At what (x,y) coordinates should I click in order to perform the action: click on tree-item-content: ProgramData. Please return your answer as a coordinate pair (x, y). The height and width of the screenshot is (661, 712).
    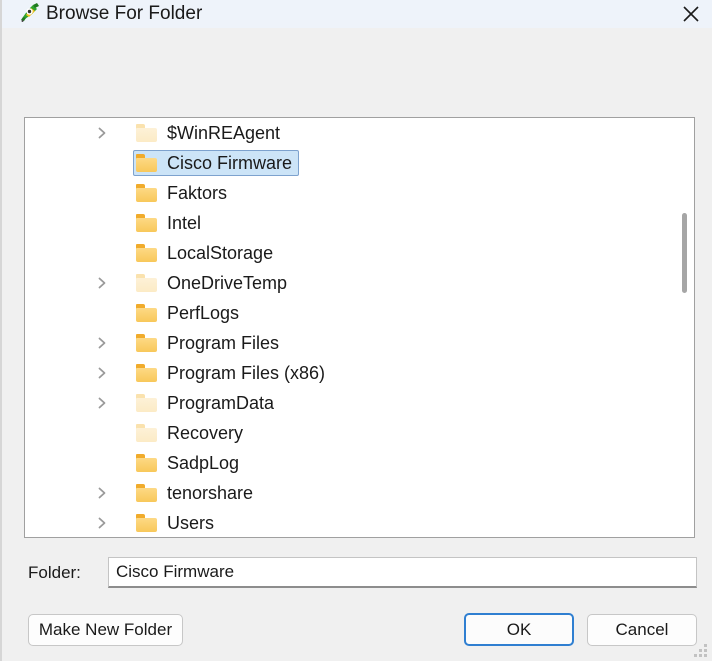
    Looking at the image, I should click on (207, 403).